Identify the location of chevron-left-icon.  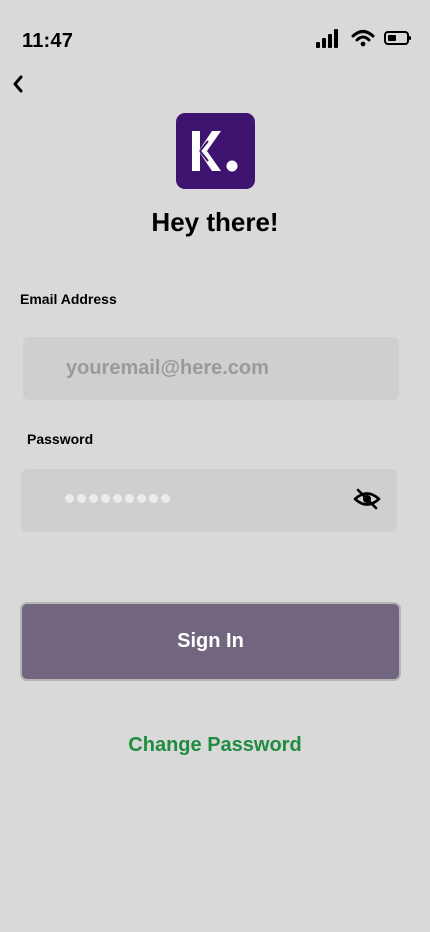
(18, 86).